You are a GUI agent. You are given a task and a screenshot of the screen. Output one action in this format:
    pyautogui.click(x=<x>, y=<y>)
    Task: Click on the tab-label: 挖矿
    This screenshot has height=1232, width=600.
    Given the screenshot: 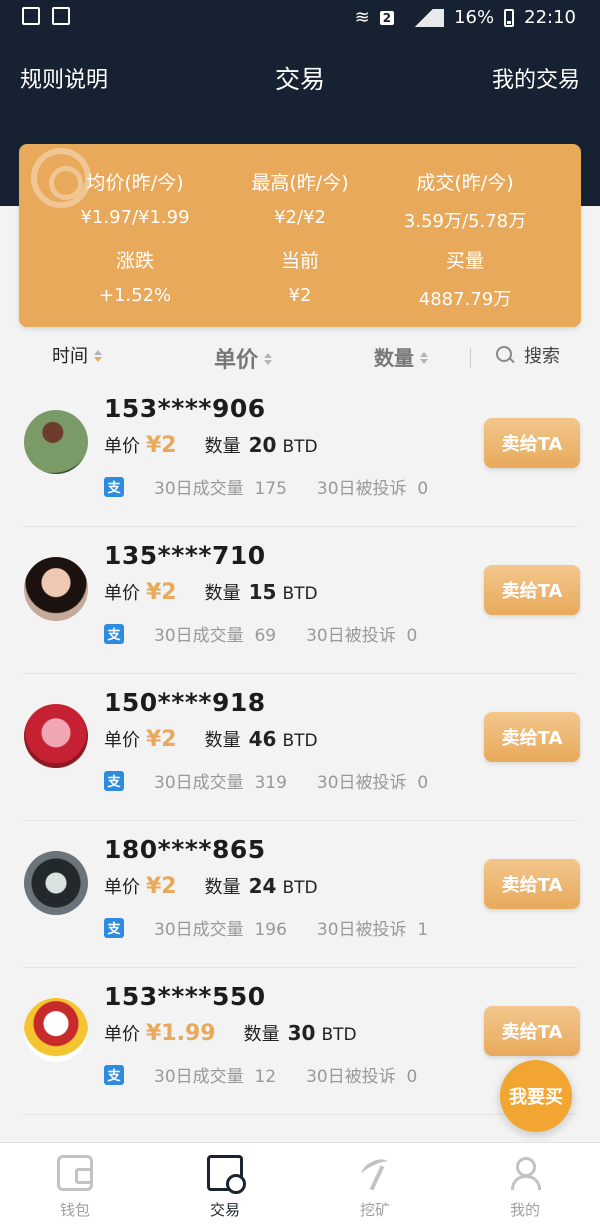 What is the action you would take?
    pyautogui.click(x=374, y=1210)
    